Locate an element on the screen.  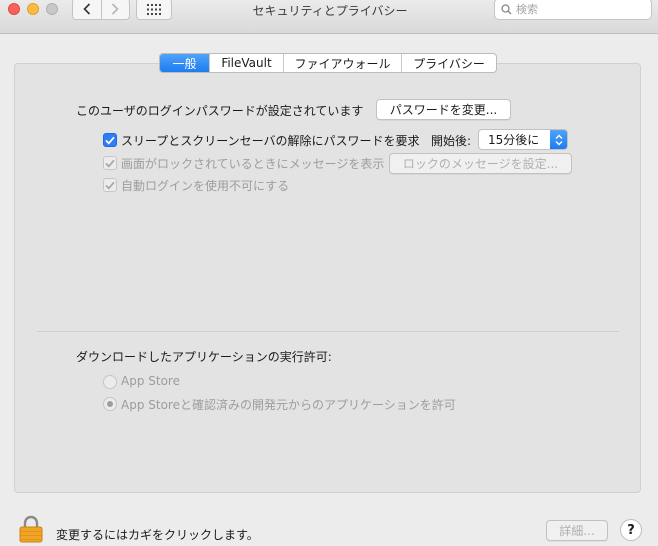
chevron-left-icon is located at coordinates (86, 9).